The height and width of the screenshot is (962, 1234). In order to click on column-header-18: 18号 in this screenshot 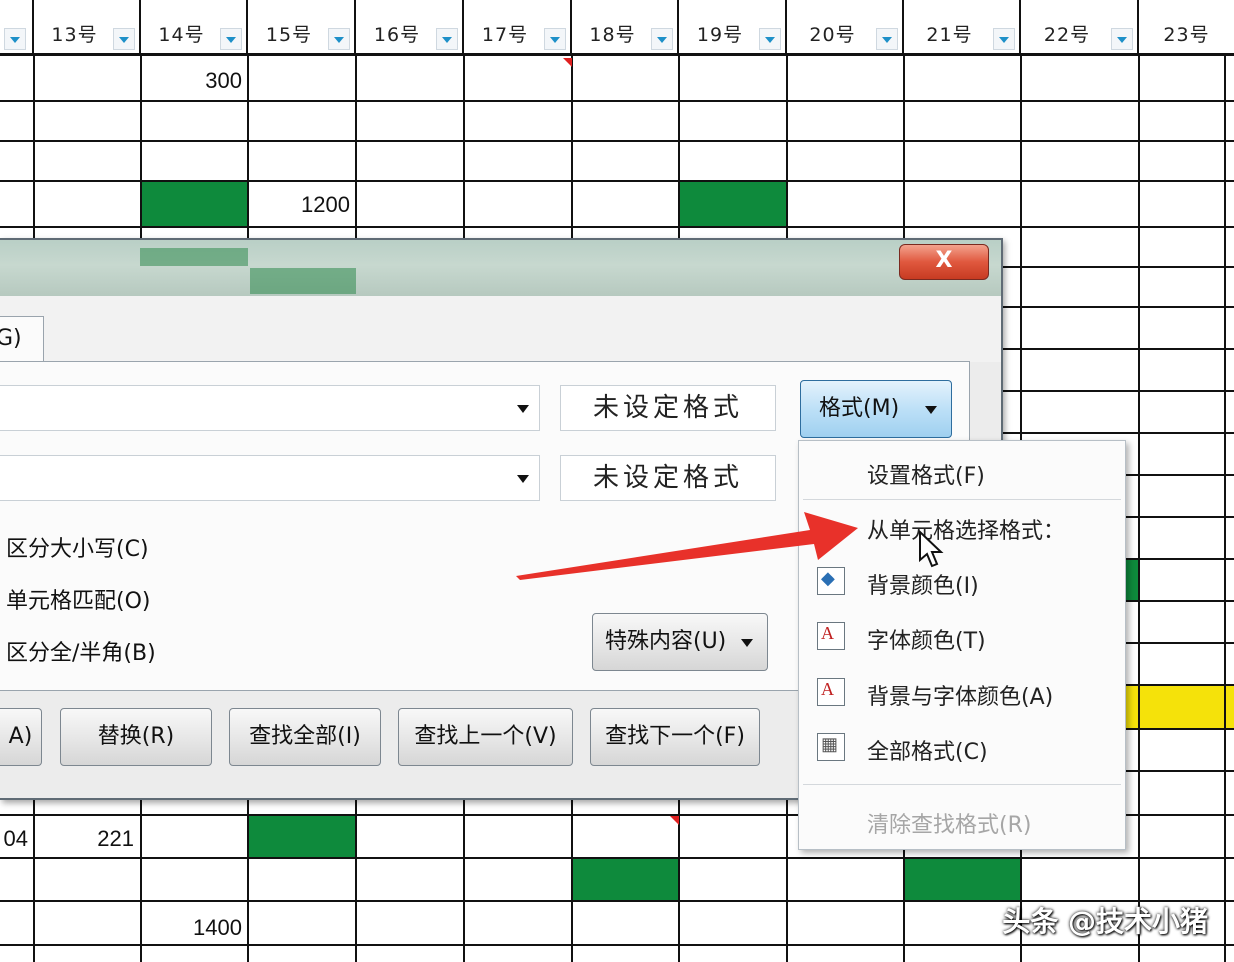, I will do `click(625, 28)`.